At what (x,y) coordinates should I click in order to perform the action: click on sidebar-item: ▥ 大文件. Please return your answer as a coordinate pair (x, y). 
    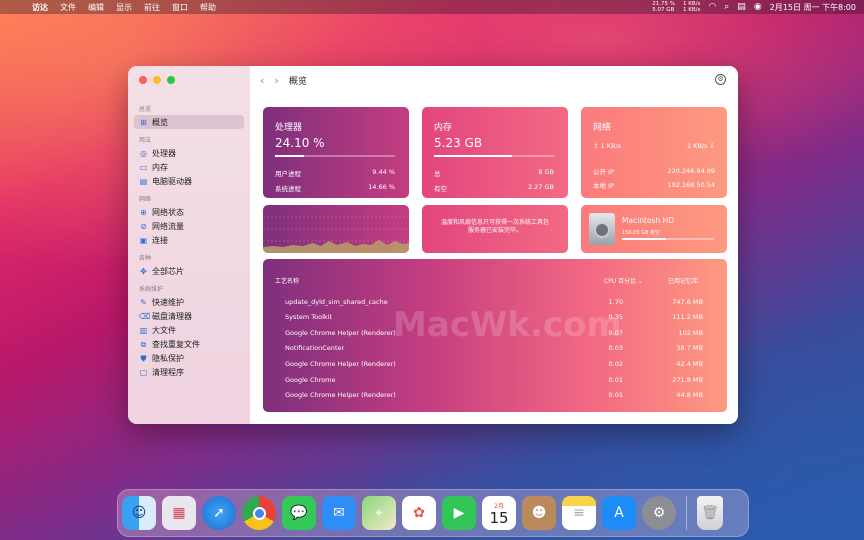
    Looking at the image, I should click on (189, 330).